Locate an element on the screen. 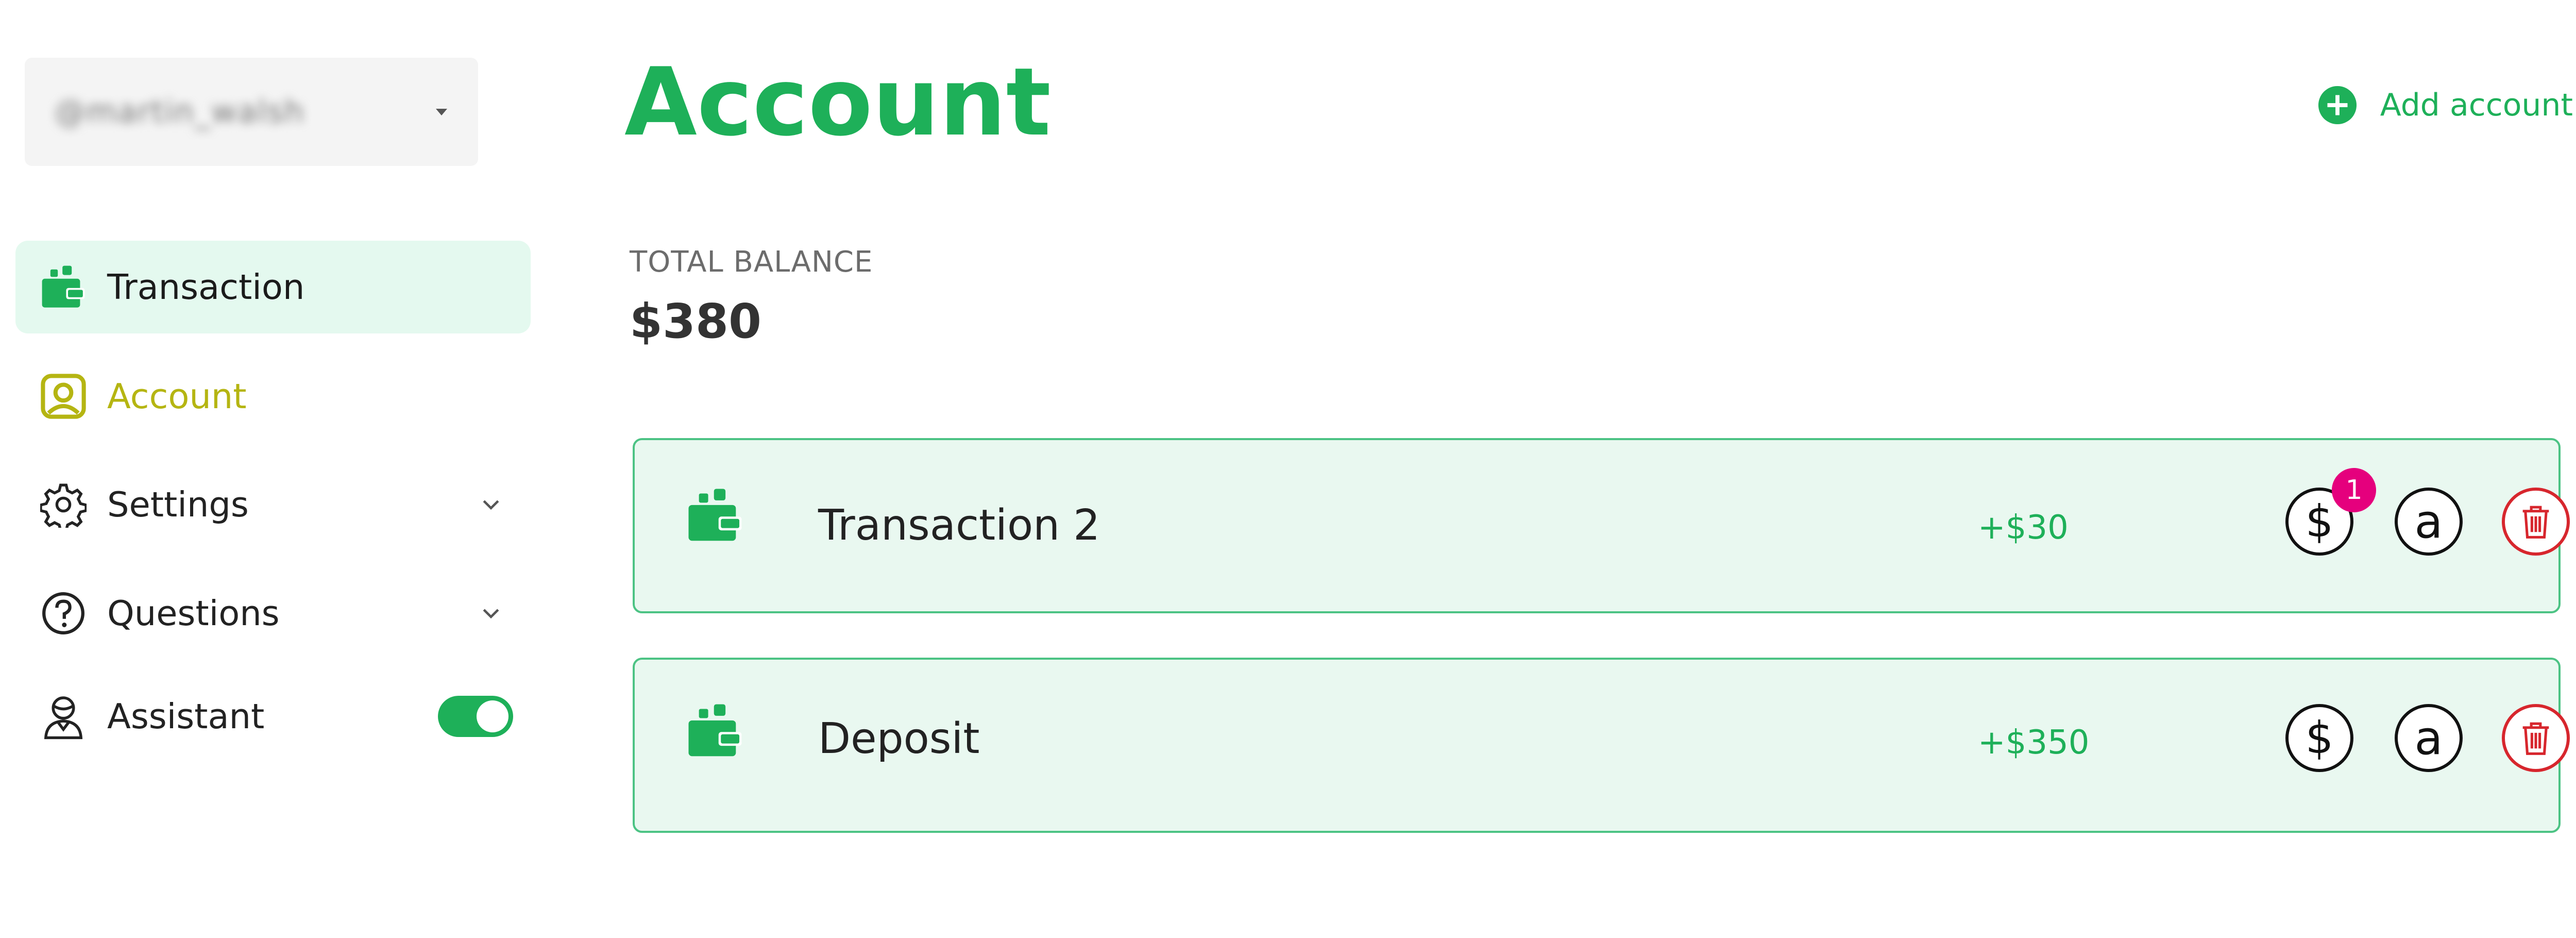 The image size is (2576, 938). sidebar-item-label: Transaction is located at coordinates (206, 287).